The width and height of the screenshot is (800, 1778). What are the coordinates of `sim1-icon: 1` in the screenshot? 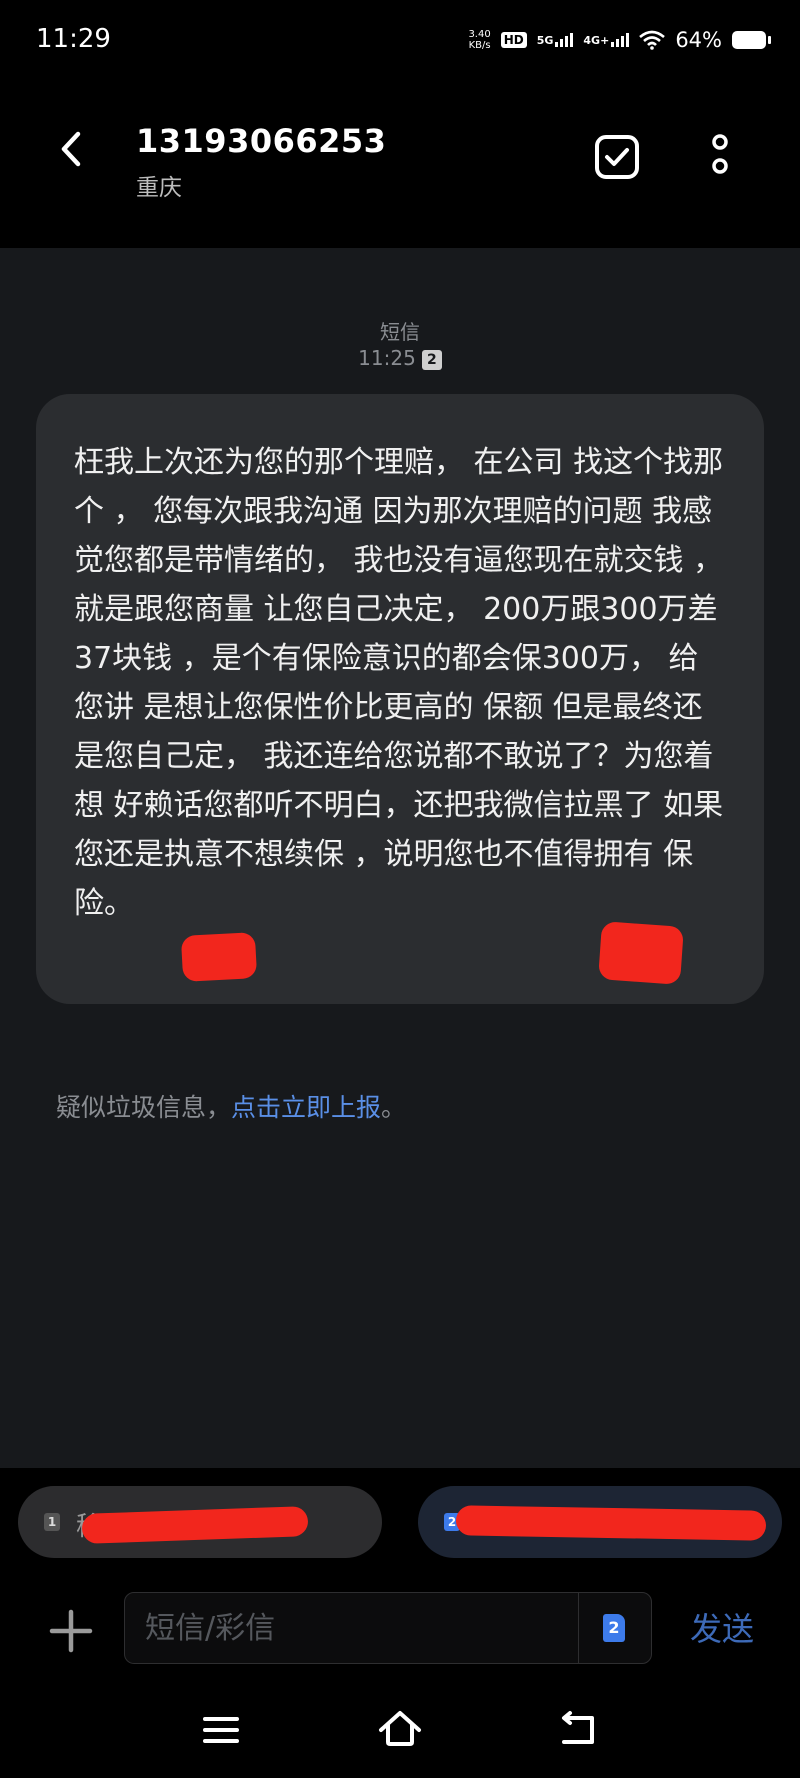 It's located at (52, 1522).